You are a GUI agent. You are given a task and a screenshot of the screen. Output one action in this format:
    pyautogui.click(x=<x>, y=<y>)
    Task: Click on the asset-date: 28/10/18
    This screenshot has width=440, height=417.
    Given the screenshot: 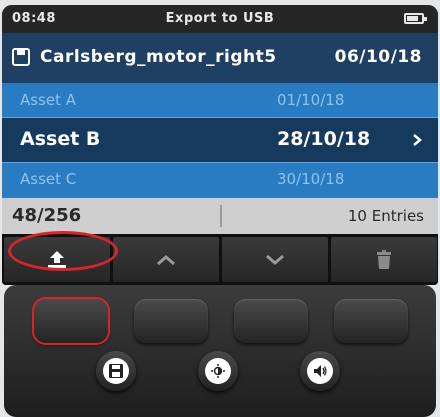 What is the action you would take?
    pyautogui.click(x=324, y=139)
    